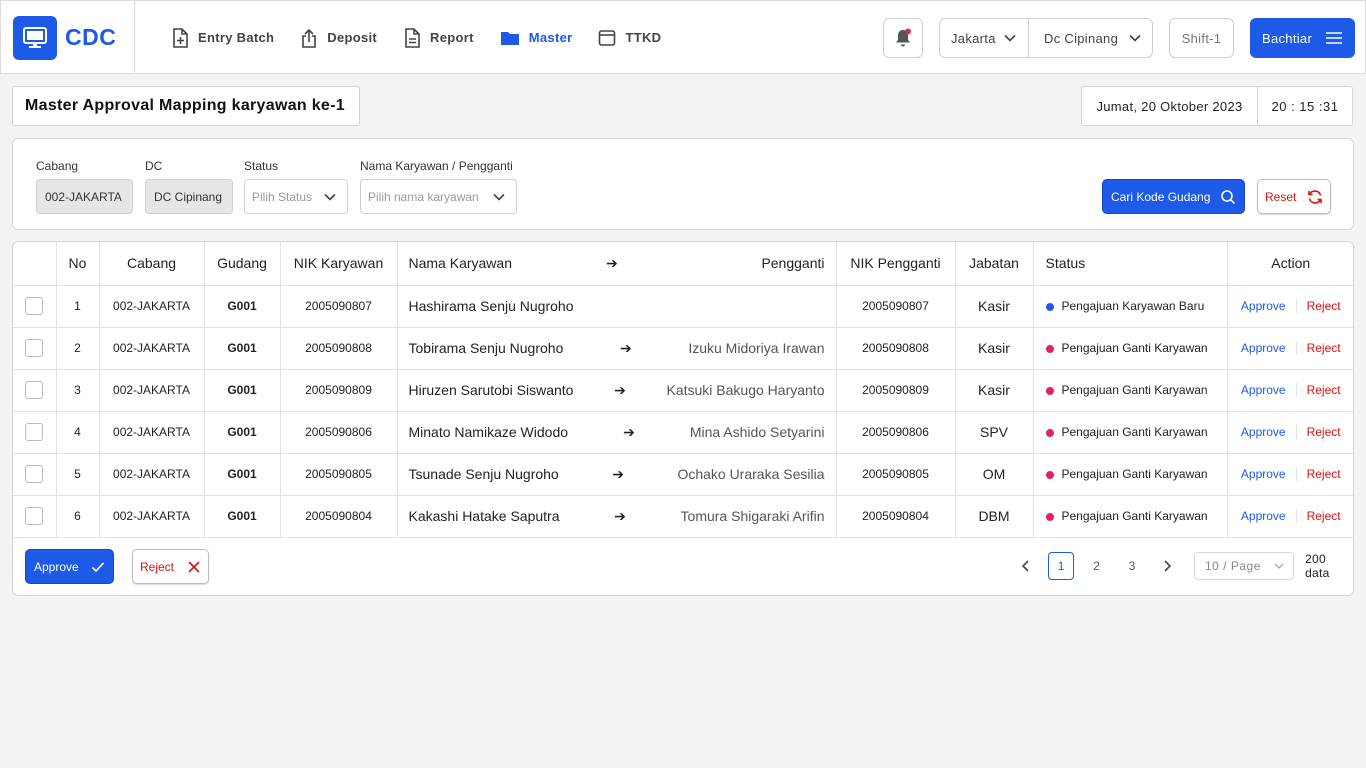 The height and width of the screenshot is (768, 1366). I want to click on row-nama: Minato Namikaze Widodo, so click(488, 432).